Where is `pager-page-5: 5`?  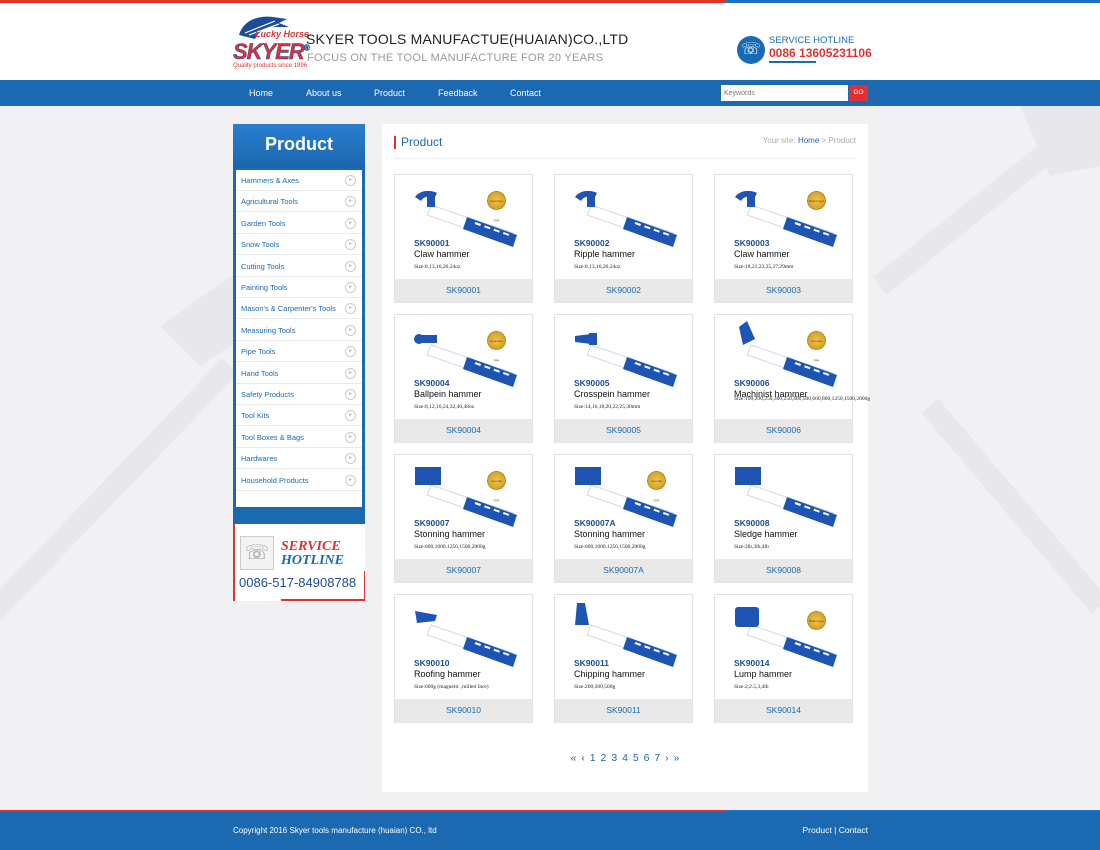 pager-page-5: 5 is located at coordinates (636, 758).